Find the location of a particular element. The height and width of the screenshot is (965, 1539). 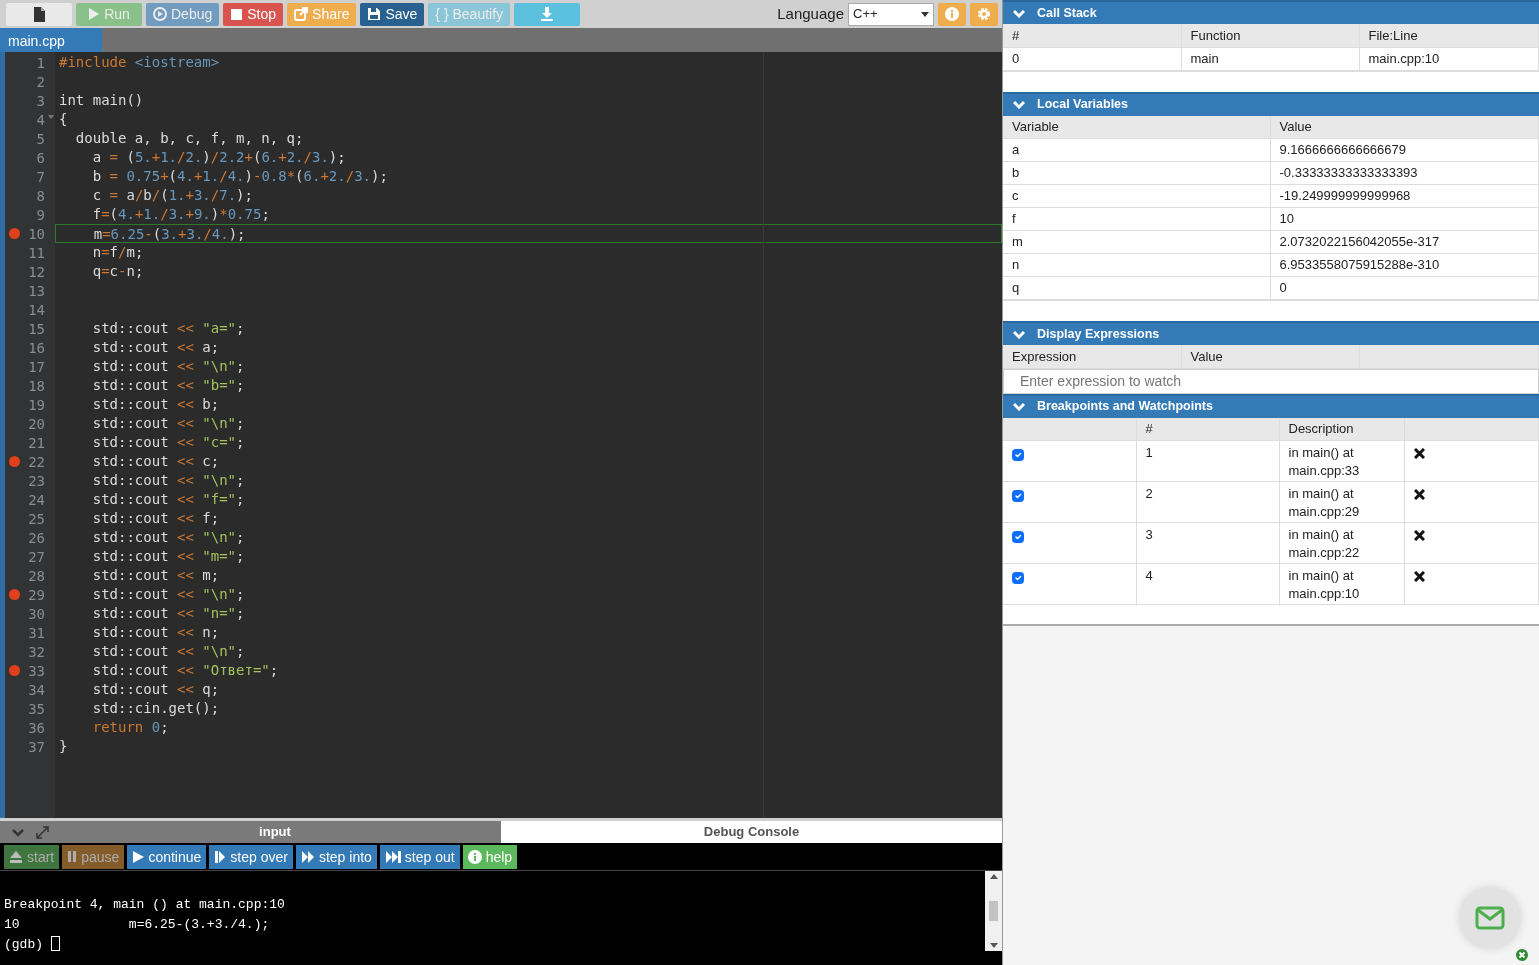

code-line: std::cout << "Ответ="; is located at coordinates (185, 670).